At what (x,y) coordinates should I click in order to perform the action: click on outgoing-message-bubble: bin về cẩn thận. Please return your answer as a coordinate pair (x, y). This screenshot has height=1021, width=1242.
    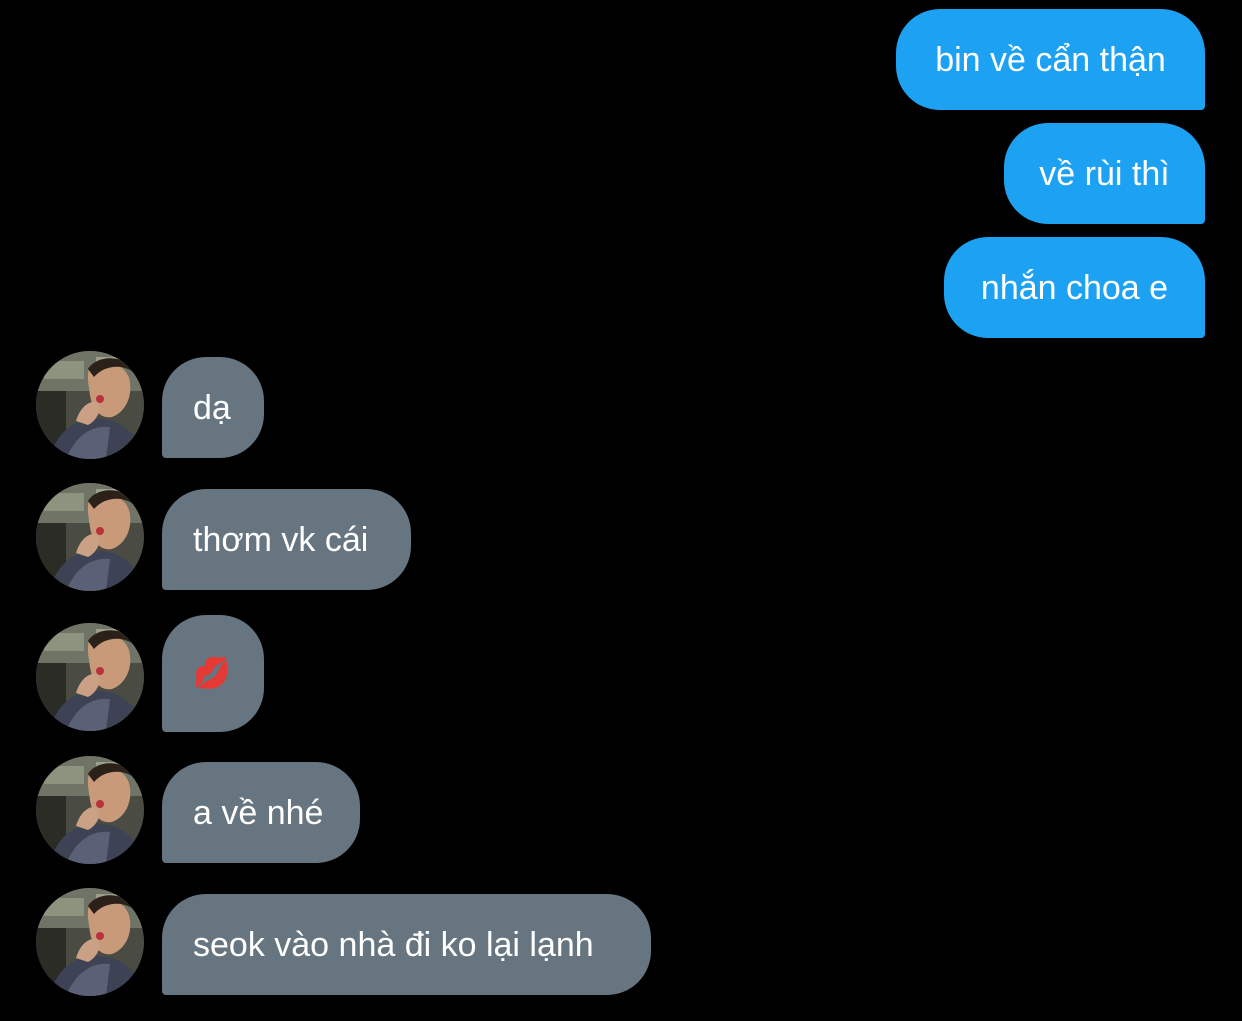
    Looking at the image, I should click on (1050, 59).